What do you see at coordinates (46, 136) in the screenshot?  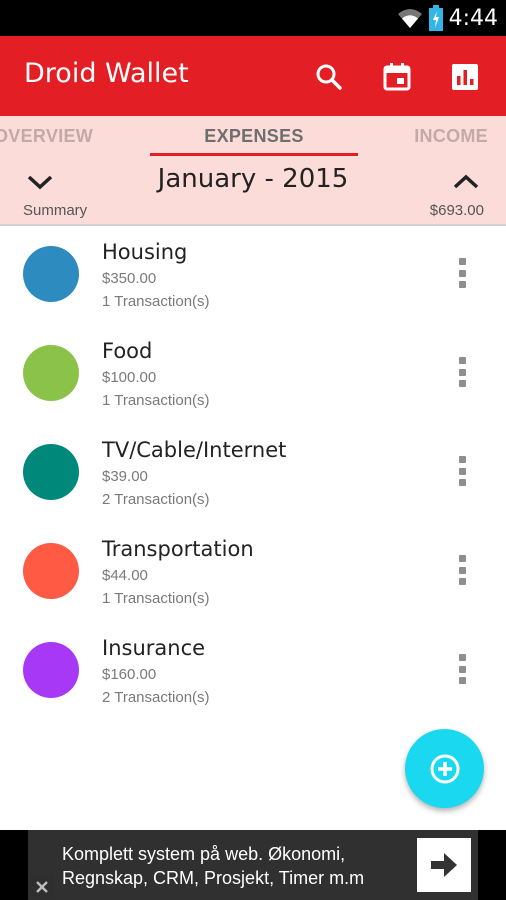 I see `tab-overview: OVERVIEW` at bounding box center [46, 136].